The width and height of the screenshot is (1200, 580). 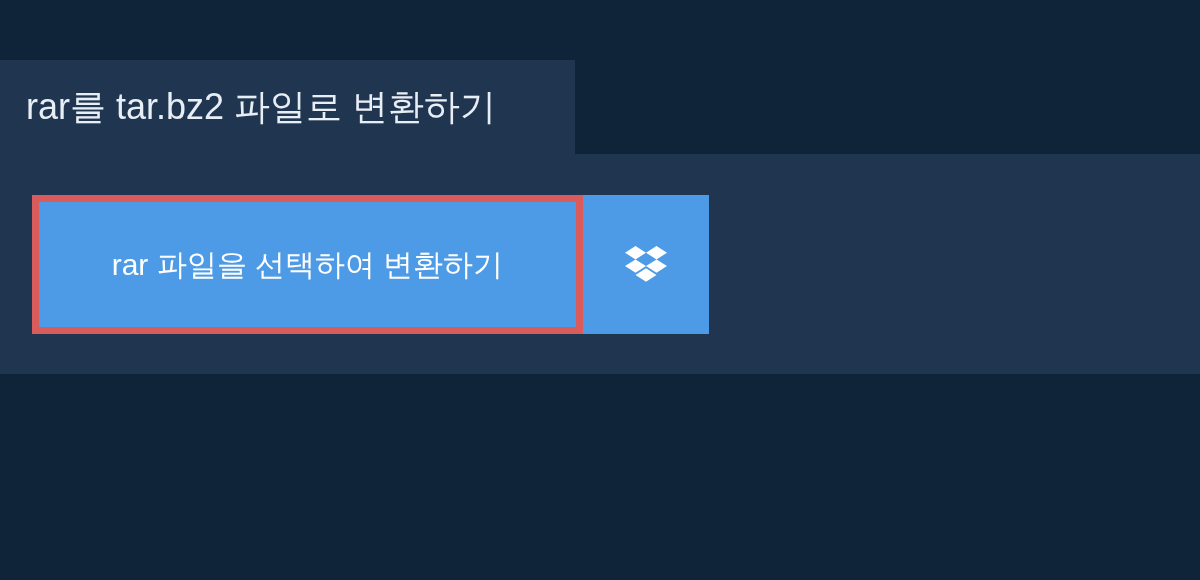 I want to click on dropbox-icon, so click(x=646, y=264).